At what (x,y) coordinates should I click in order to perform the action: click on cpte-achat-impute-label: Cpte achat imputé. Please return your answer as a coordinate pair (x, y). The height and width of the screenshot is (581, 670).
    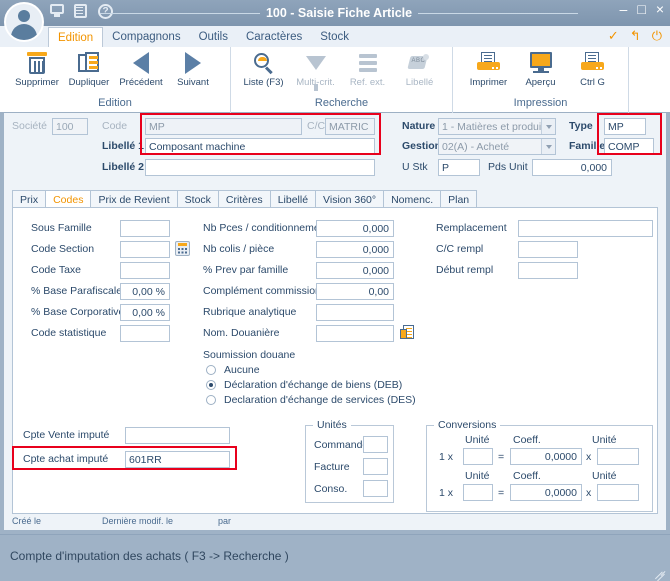
    Looking at the image, I should click on (66, 459).